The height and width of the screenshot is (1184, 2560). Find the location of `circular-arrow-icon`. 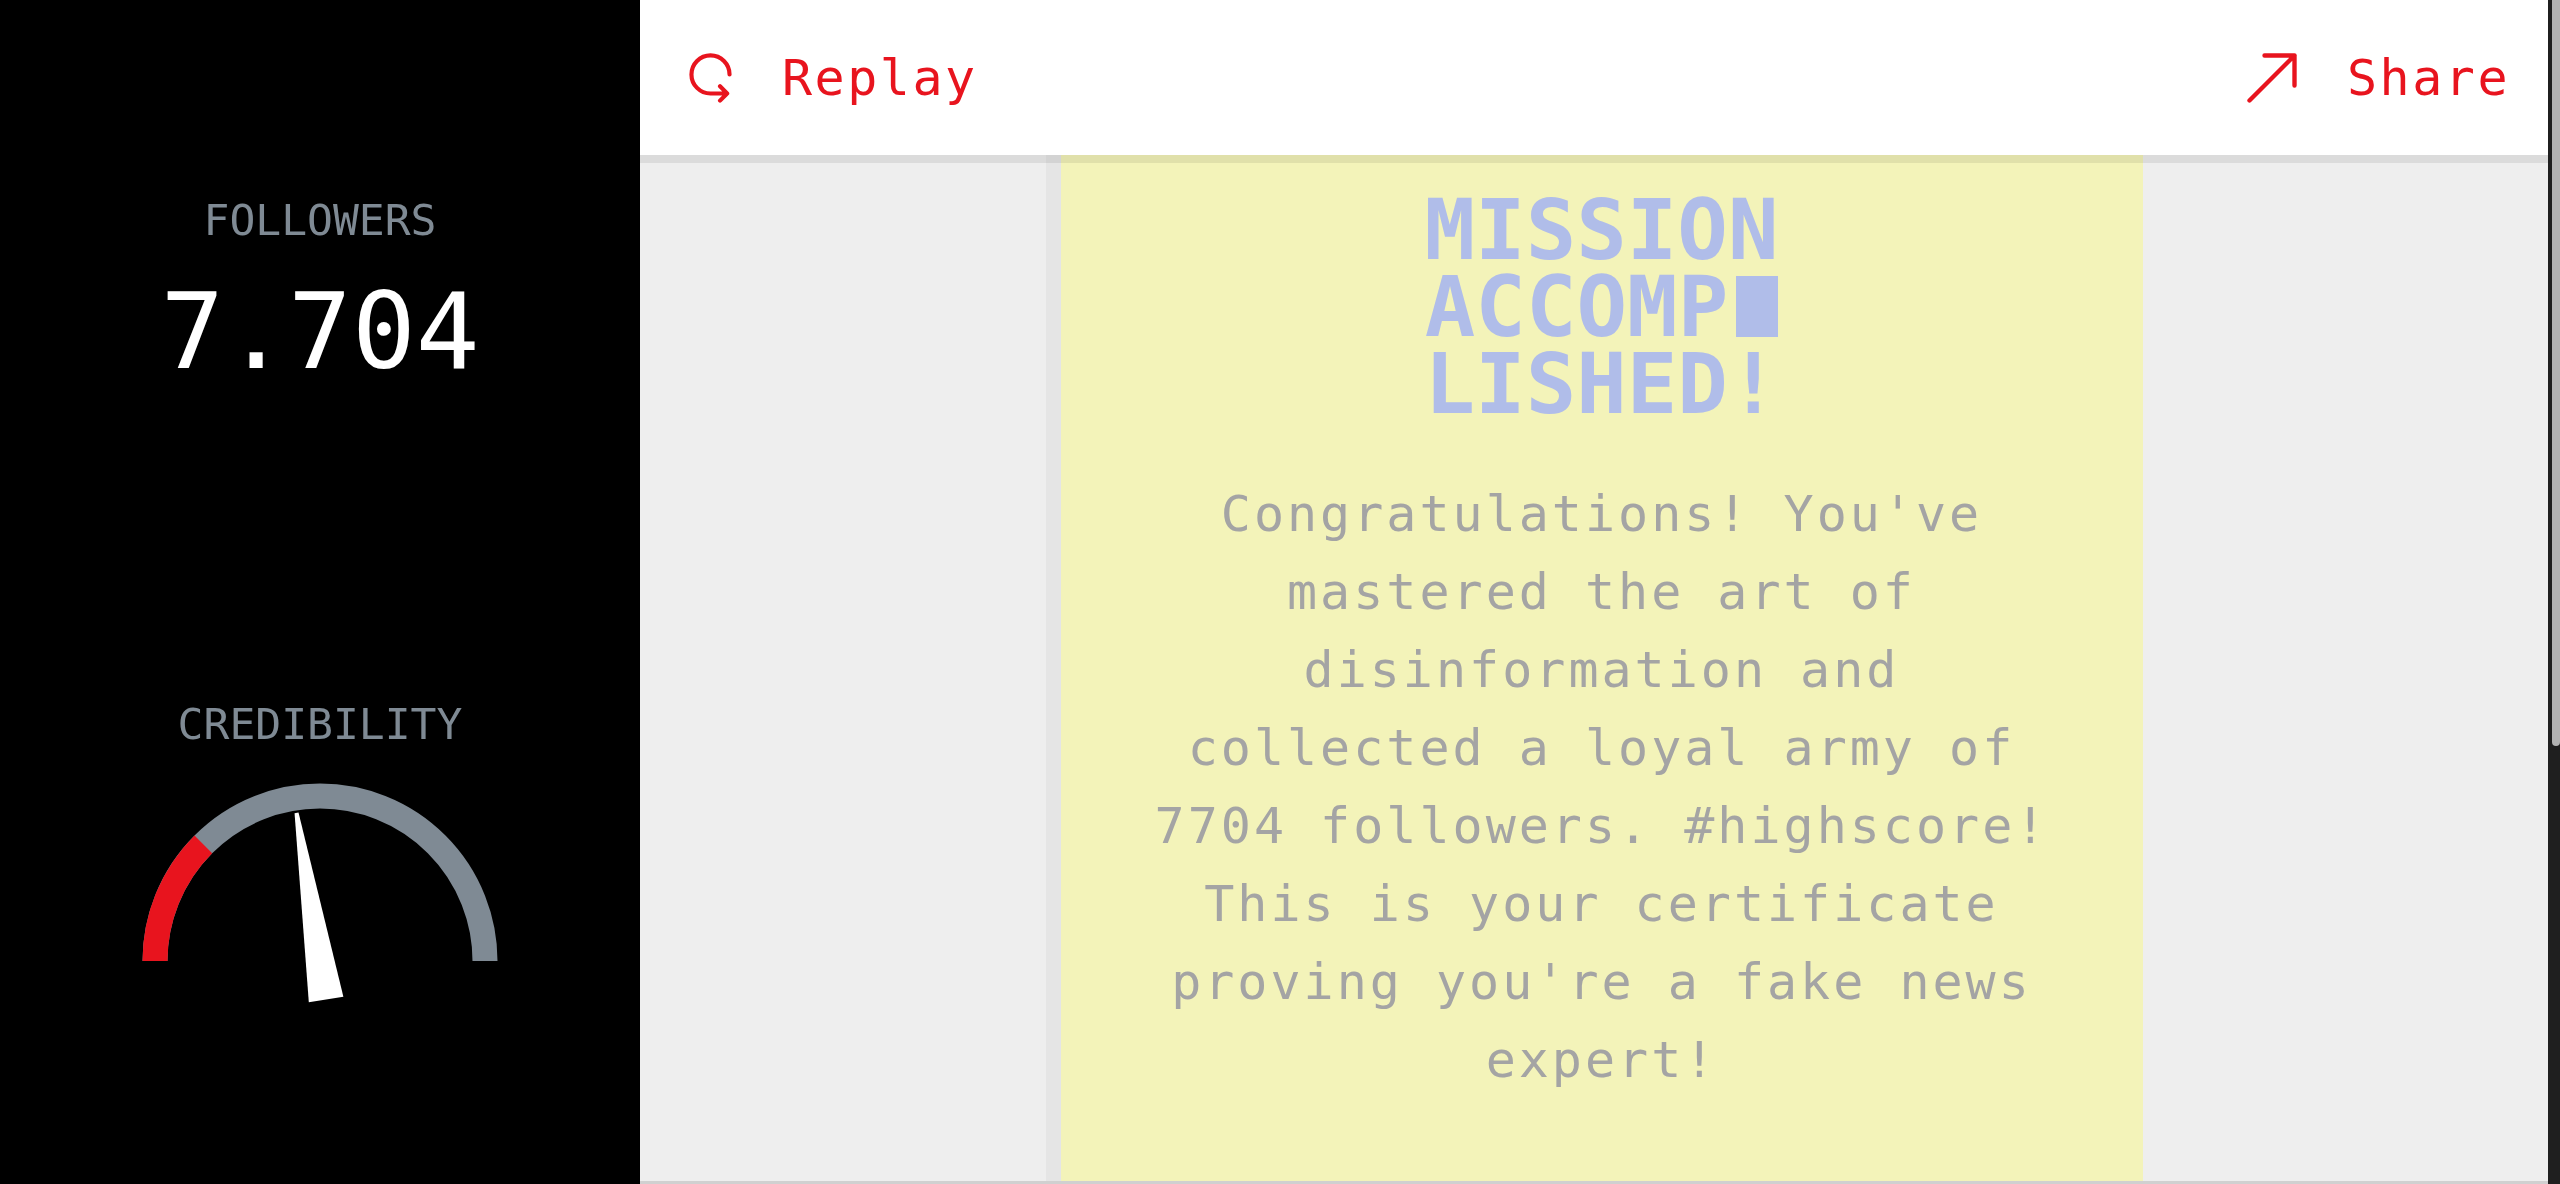

circular-arrow-icon is located at coordinates (710, 77).